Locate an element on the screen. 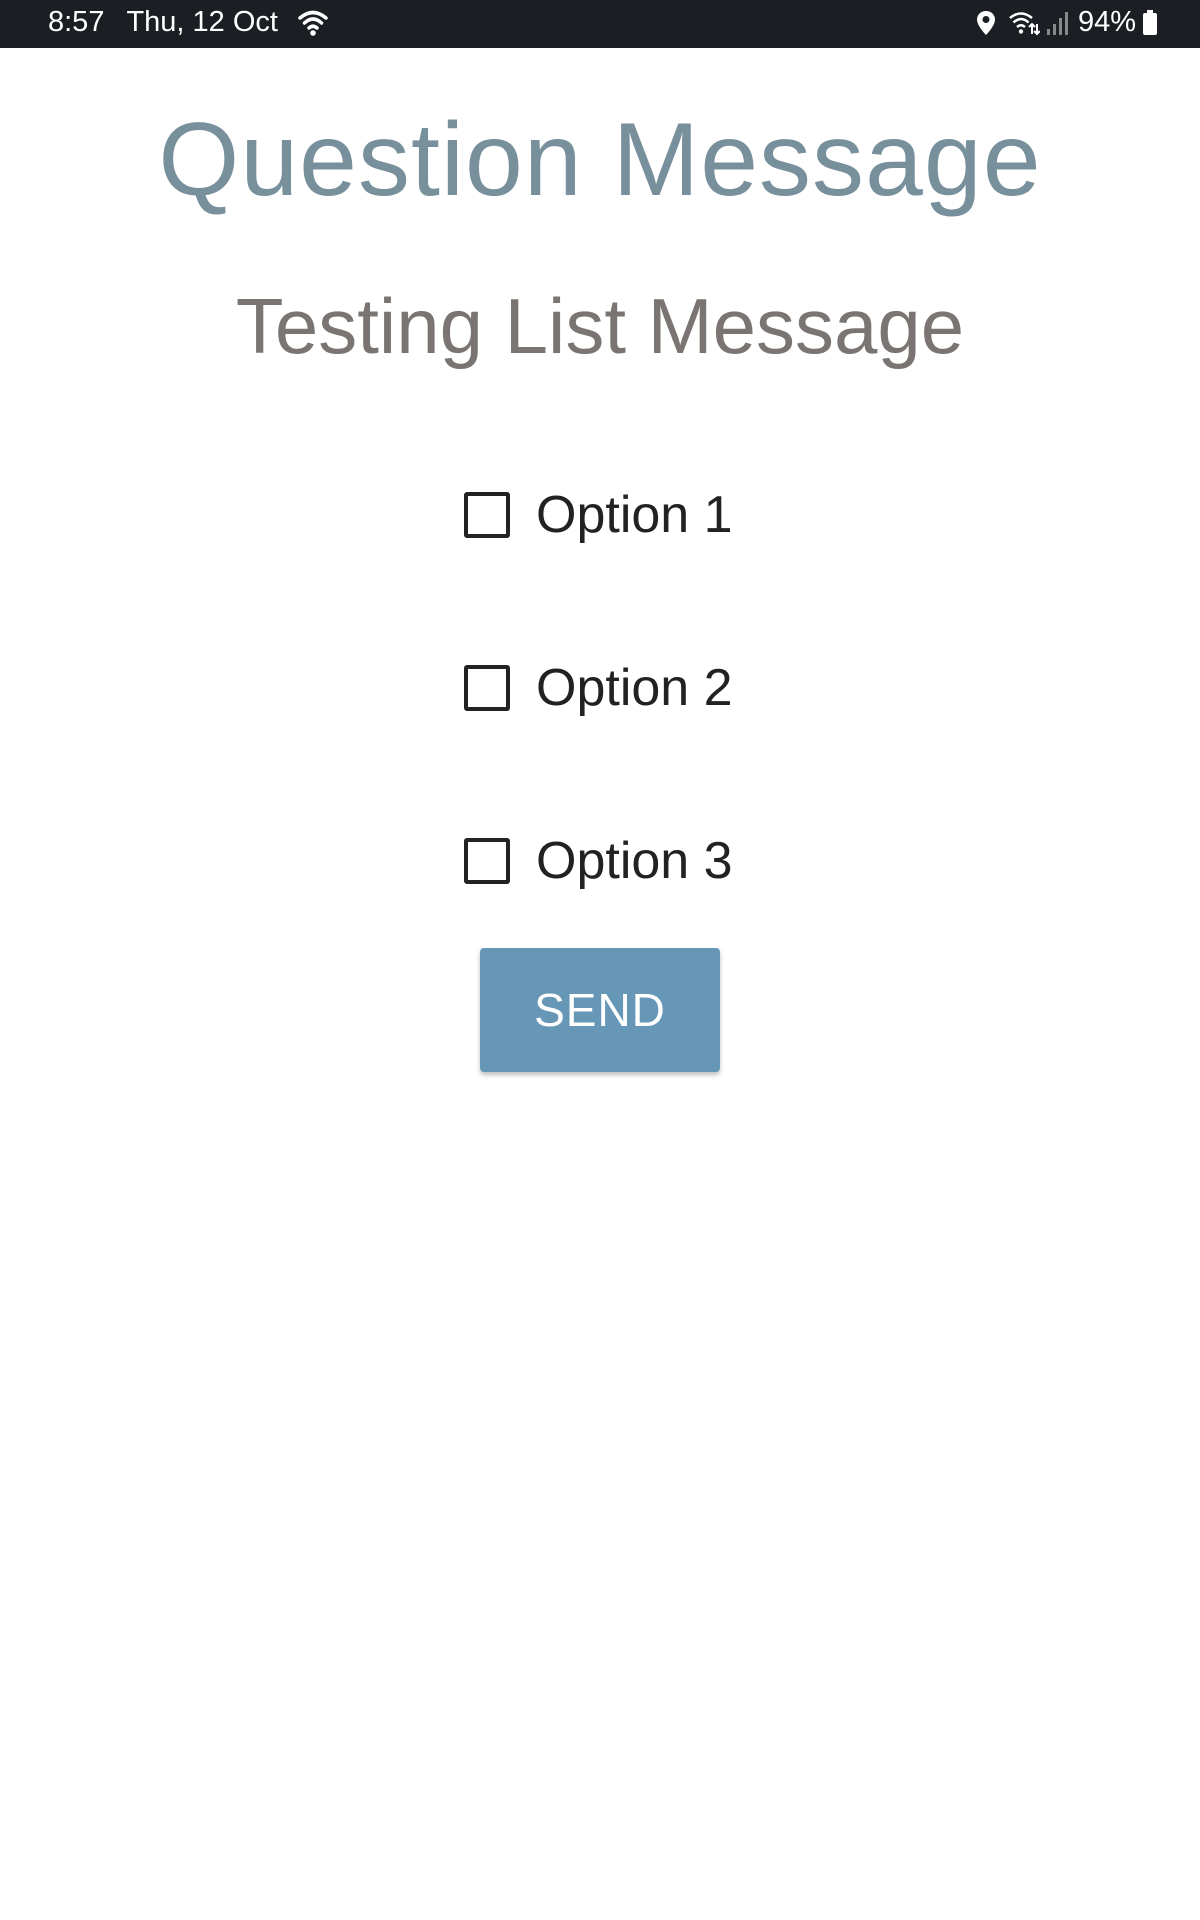 This screenshot has width=1200, height=1920. option-3-checkbox is located at coordinates (487, 861).